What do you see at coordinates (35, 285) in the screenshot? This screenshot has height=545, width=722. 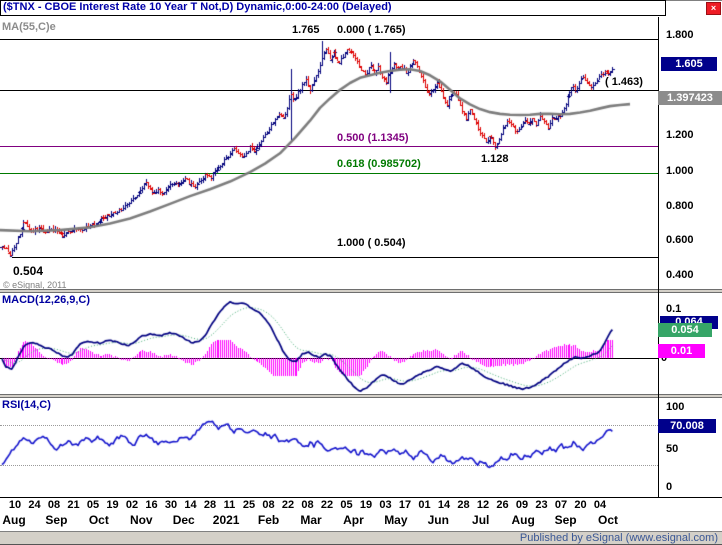 I see `copyright-label: © eSignal, 2011` at bounding box center [35, 285].